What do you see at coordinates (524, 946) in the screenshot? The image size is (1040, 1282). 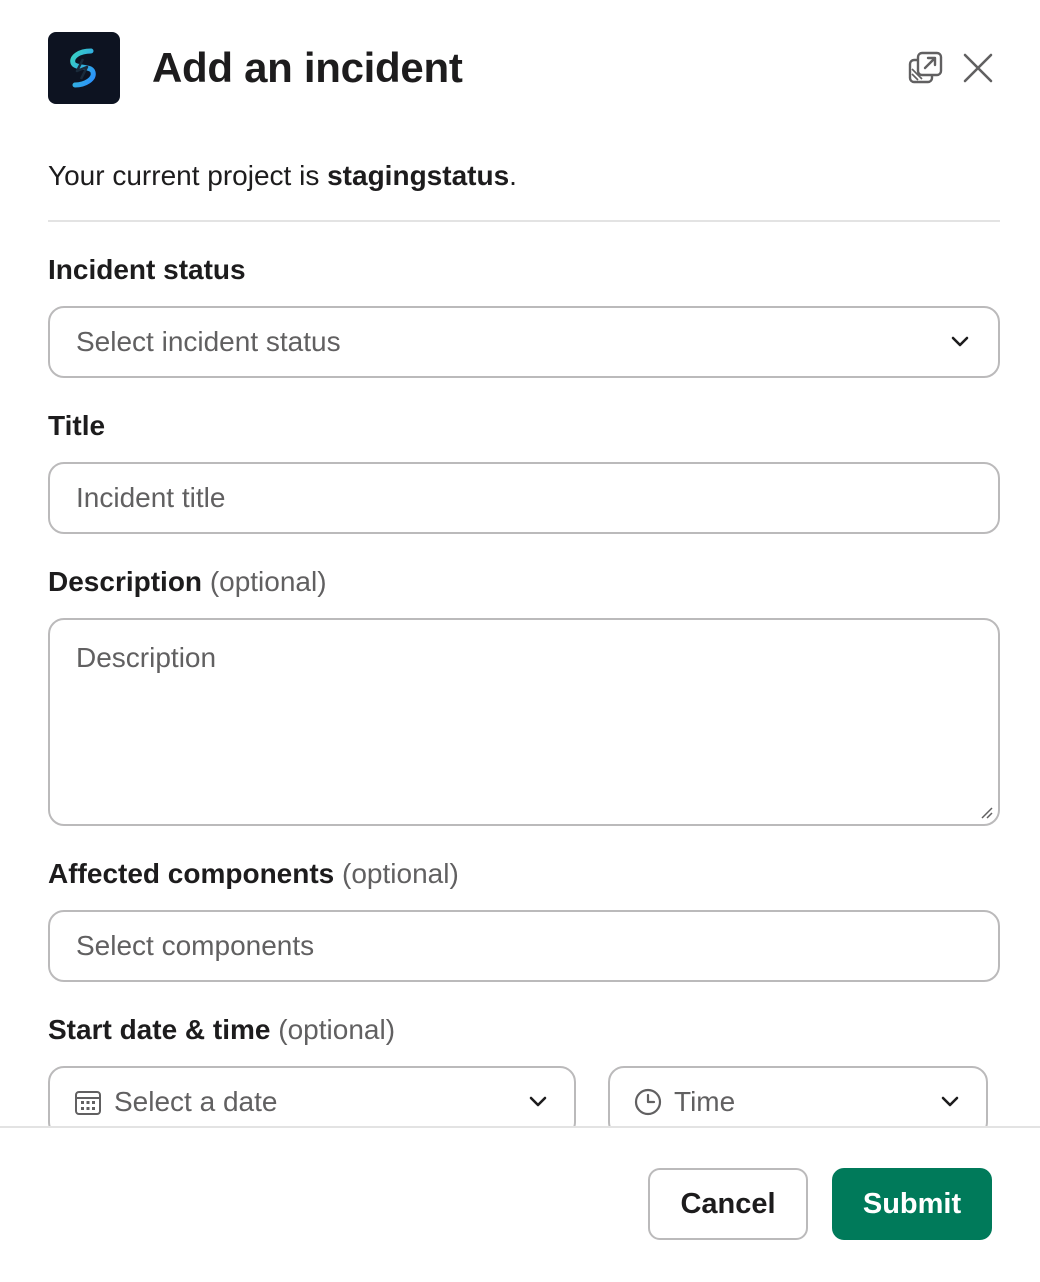 I see `components-select: Select components` at bounding box center [524, 946].